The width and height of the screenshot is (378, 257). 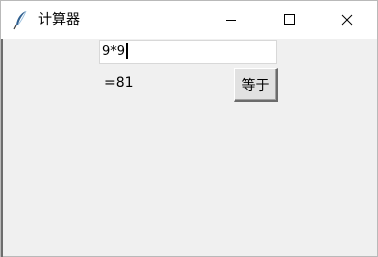 What do you see at coordinates (256, 85) in the screenshot?
I see `equals-button: 等于` at bounding box center [256, 85].